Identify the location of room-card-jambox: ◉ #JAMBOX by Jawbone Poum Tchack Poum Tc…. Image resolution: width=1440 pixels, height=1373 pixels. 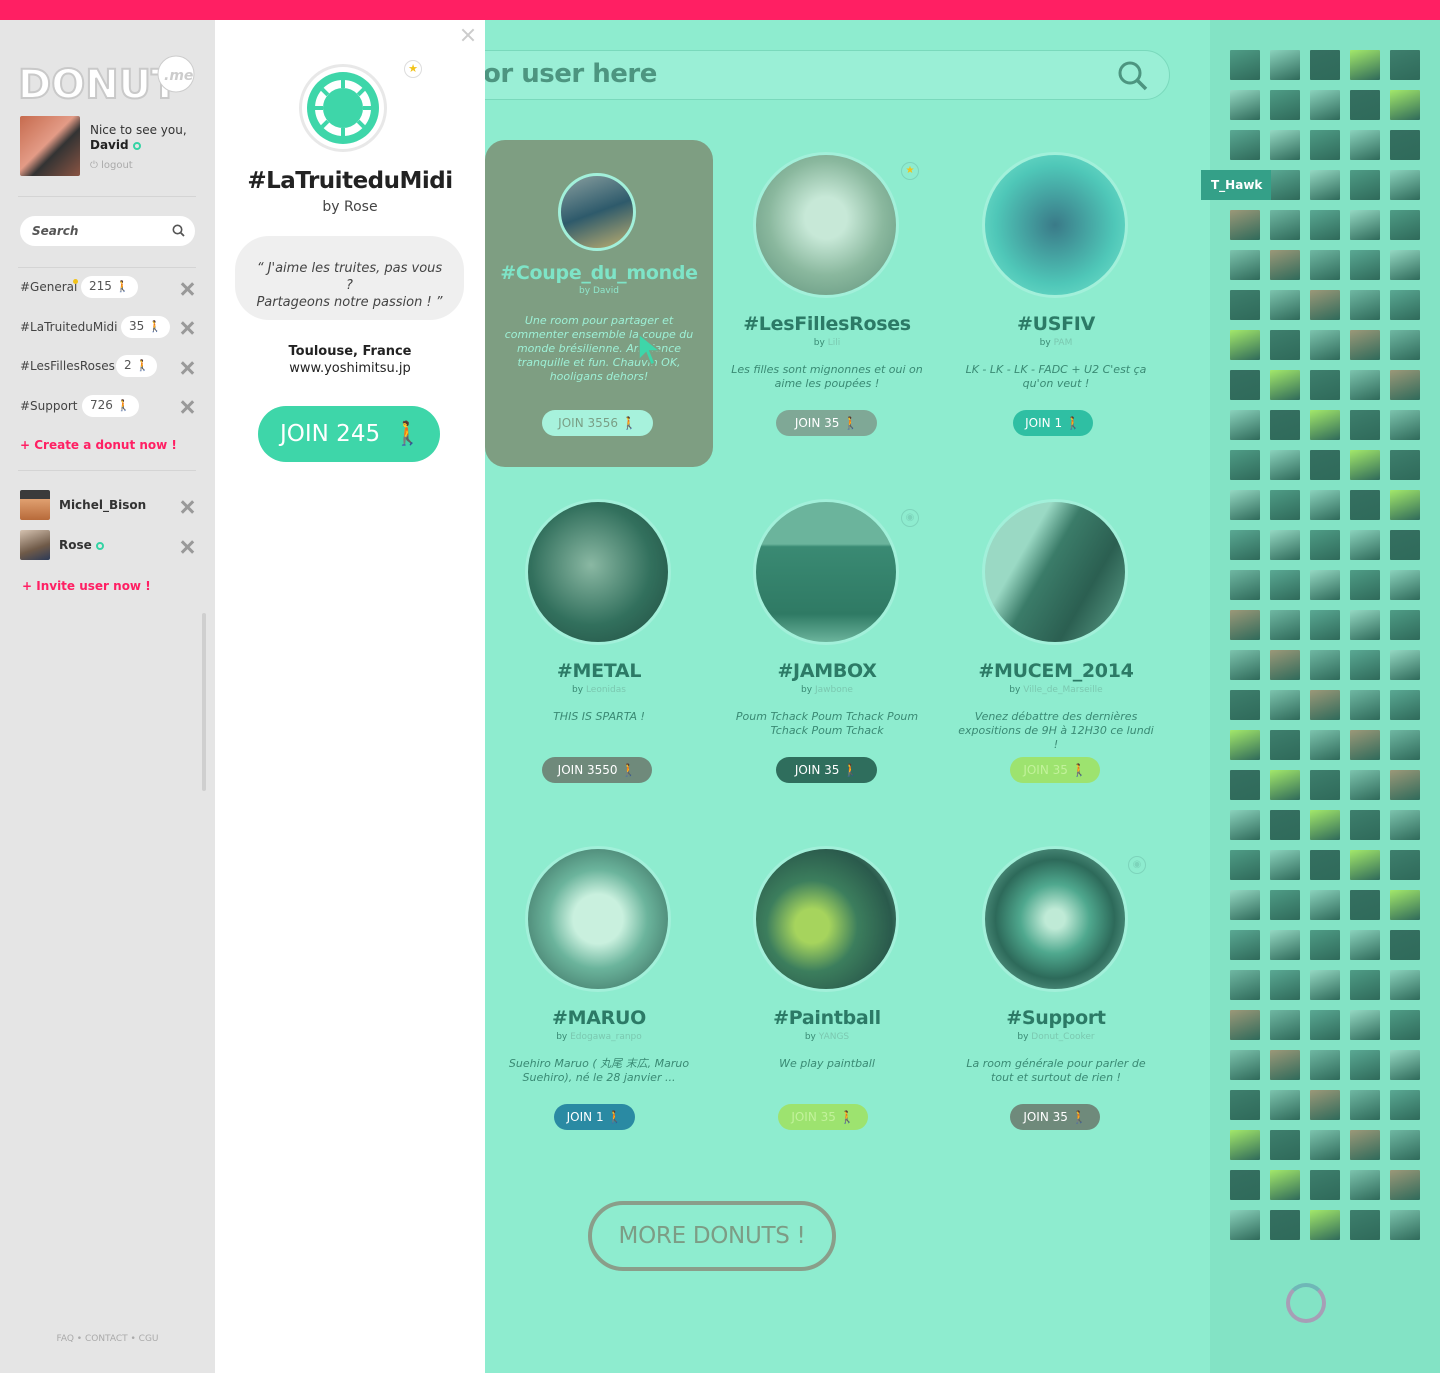
(827, 650).